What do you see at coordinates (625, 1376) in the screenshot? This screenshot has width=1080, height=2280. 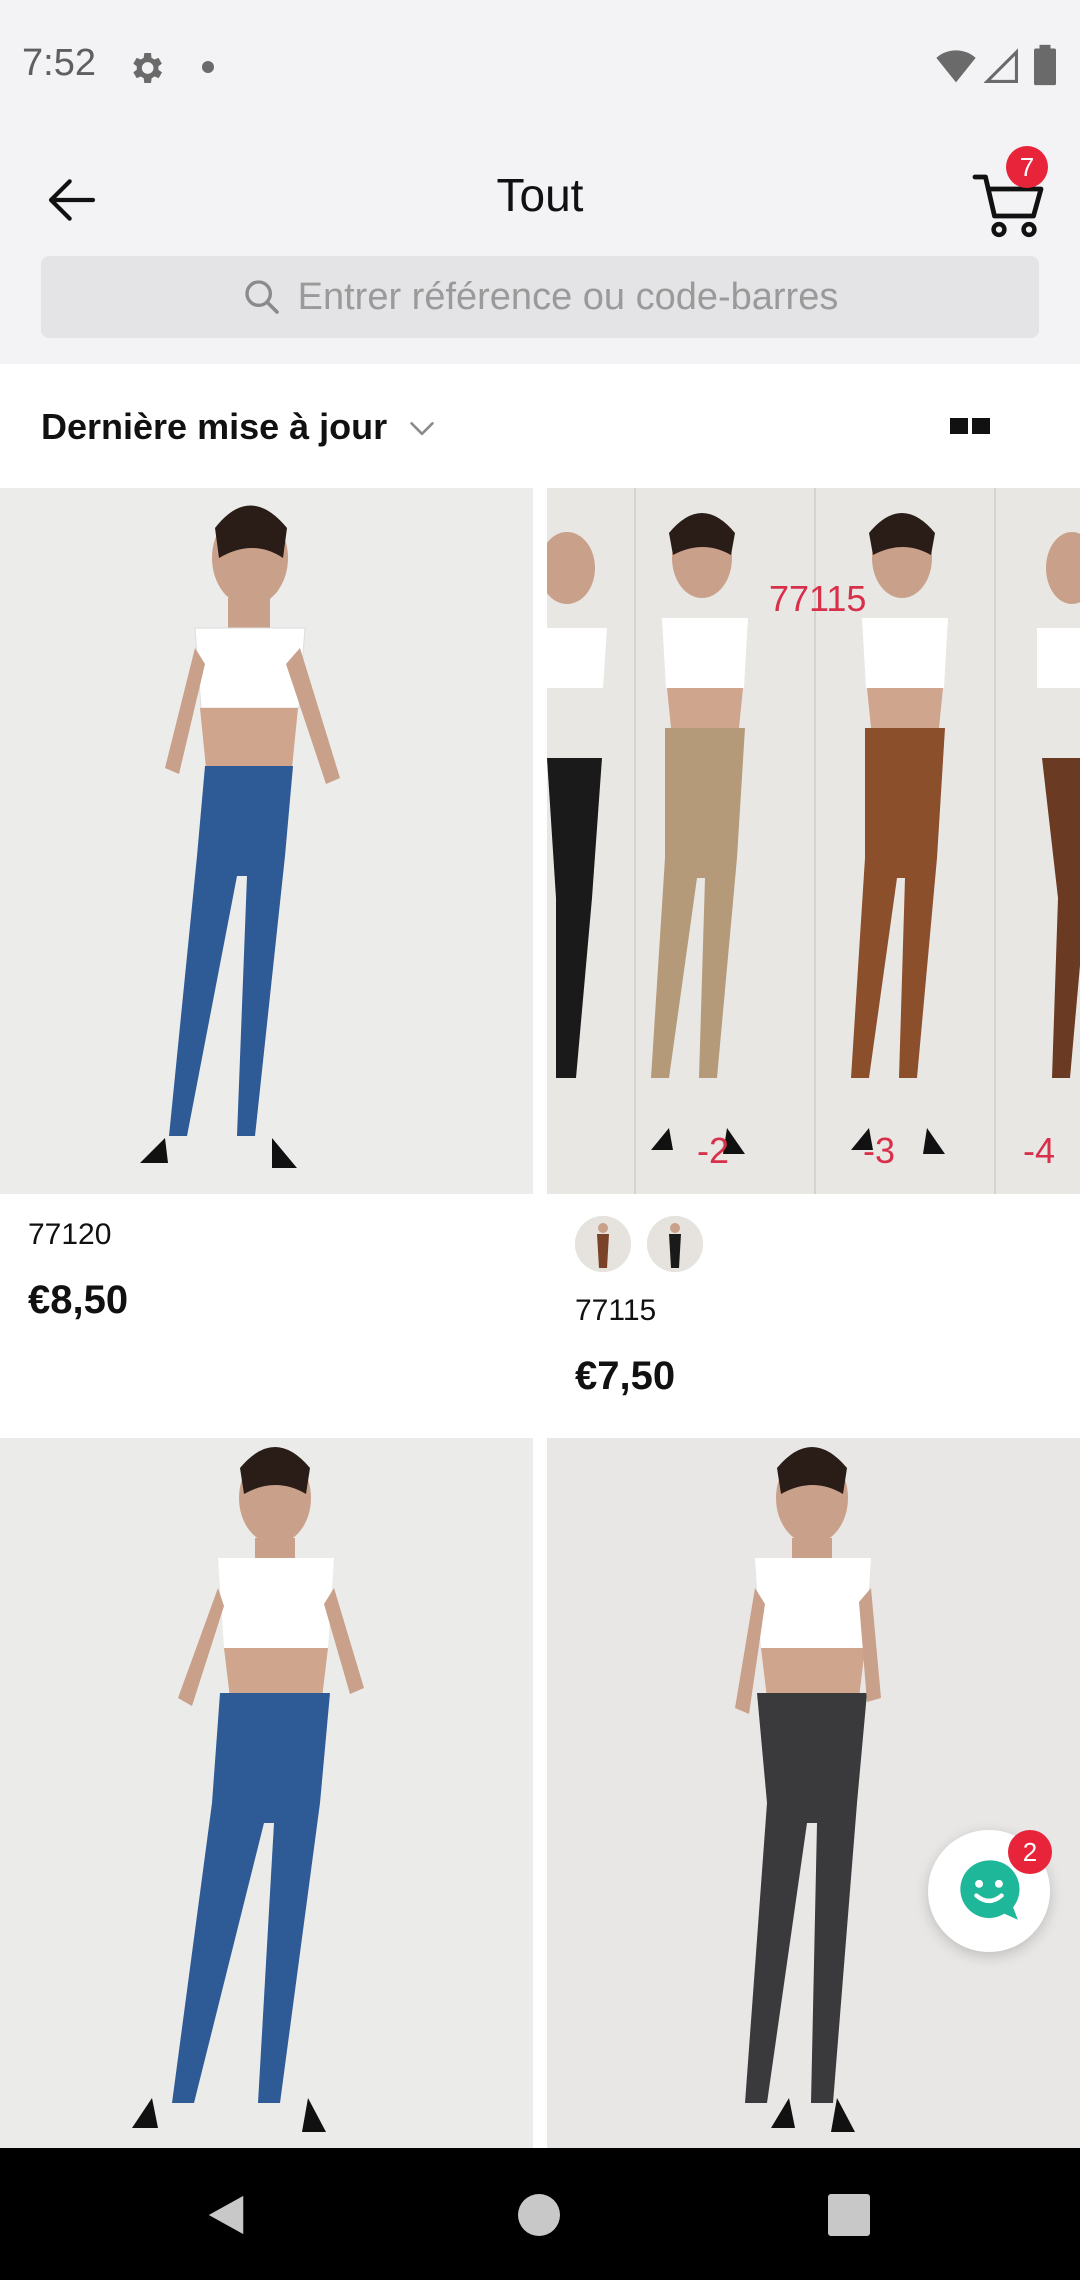 I see `product-price: €7,50` at bounding box center [625, 1376].